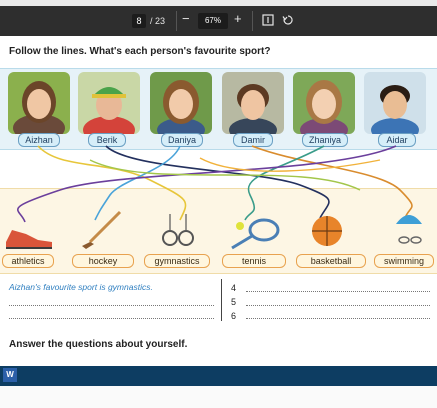  Describe the element at coordinates (181, 103) in the screenshot. I see `photo-daniya` at that location.